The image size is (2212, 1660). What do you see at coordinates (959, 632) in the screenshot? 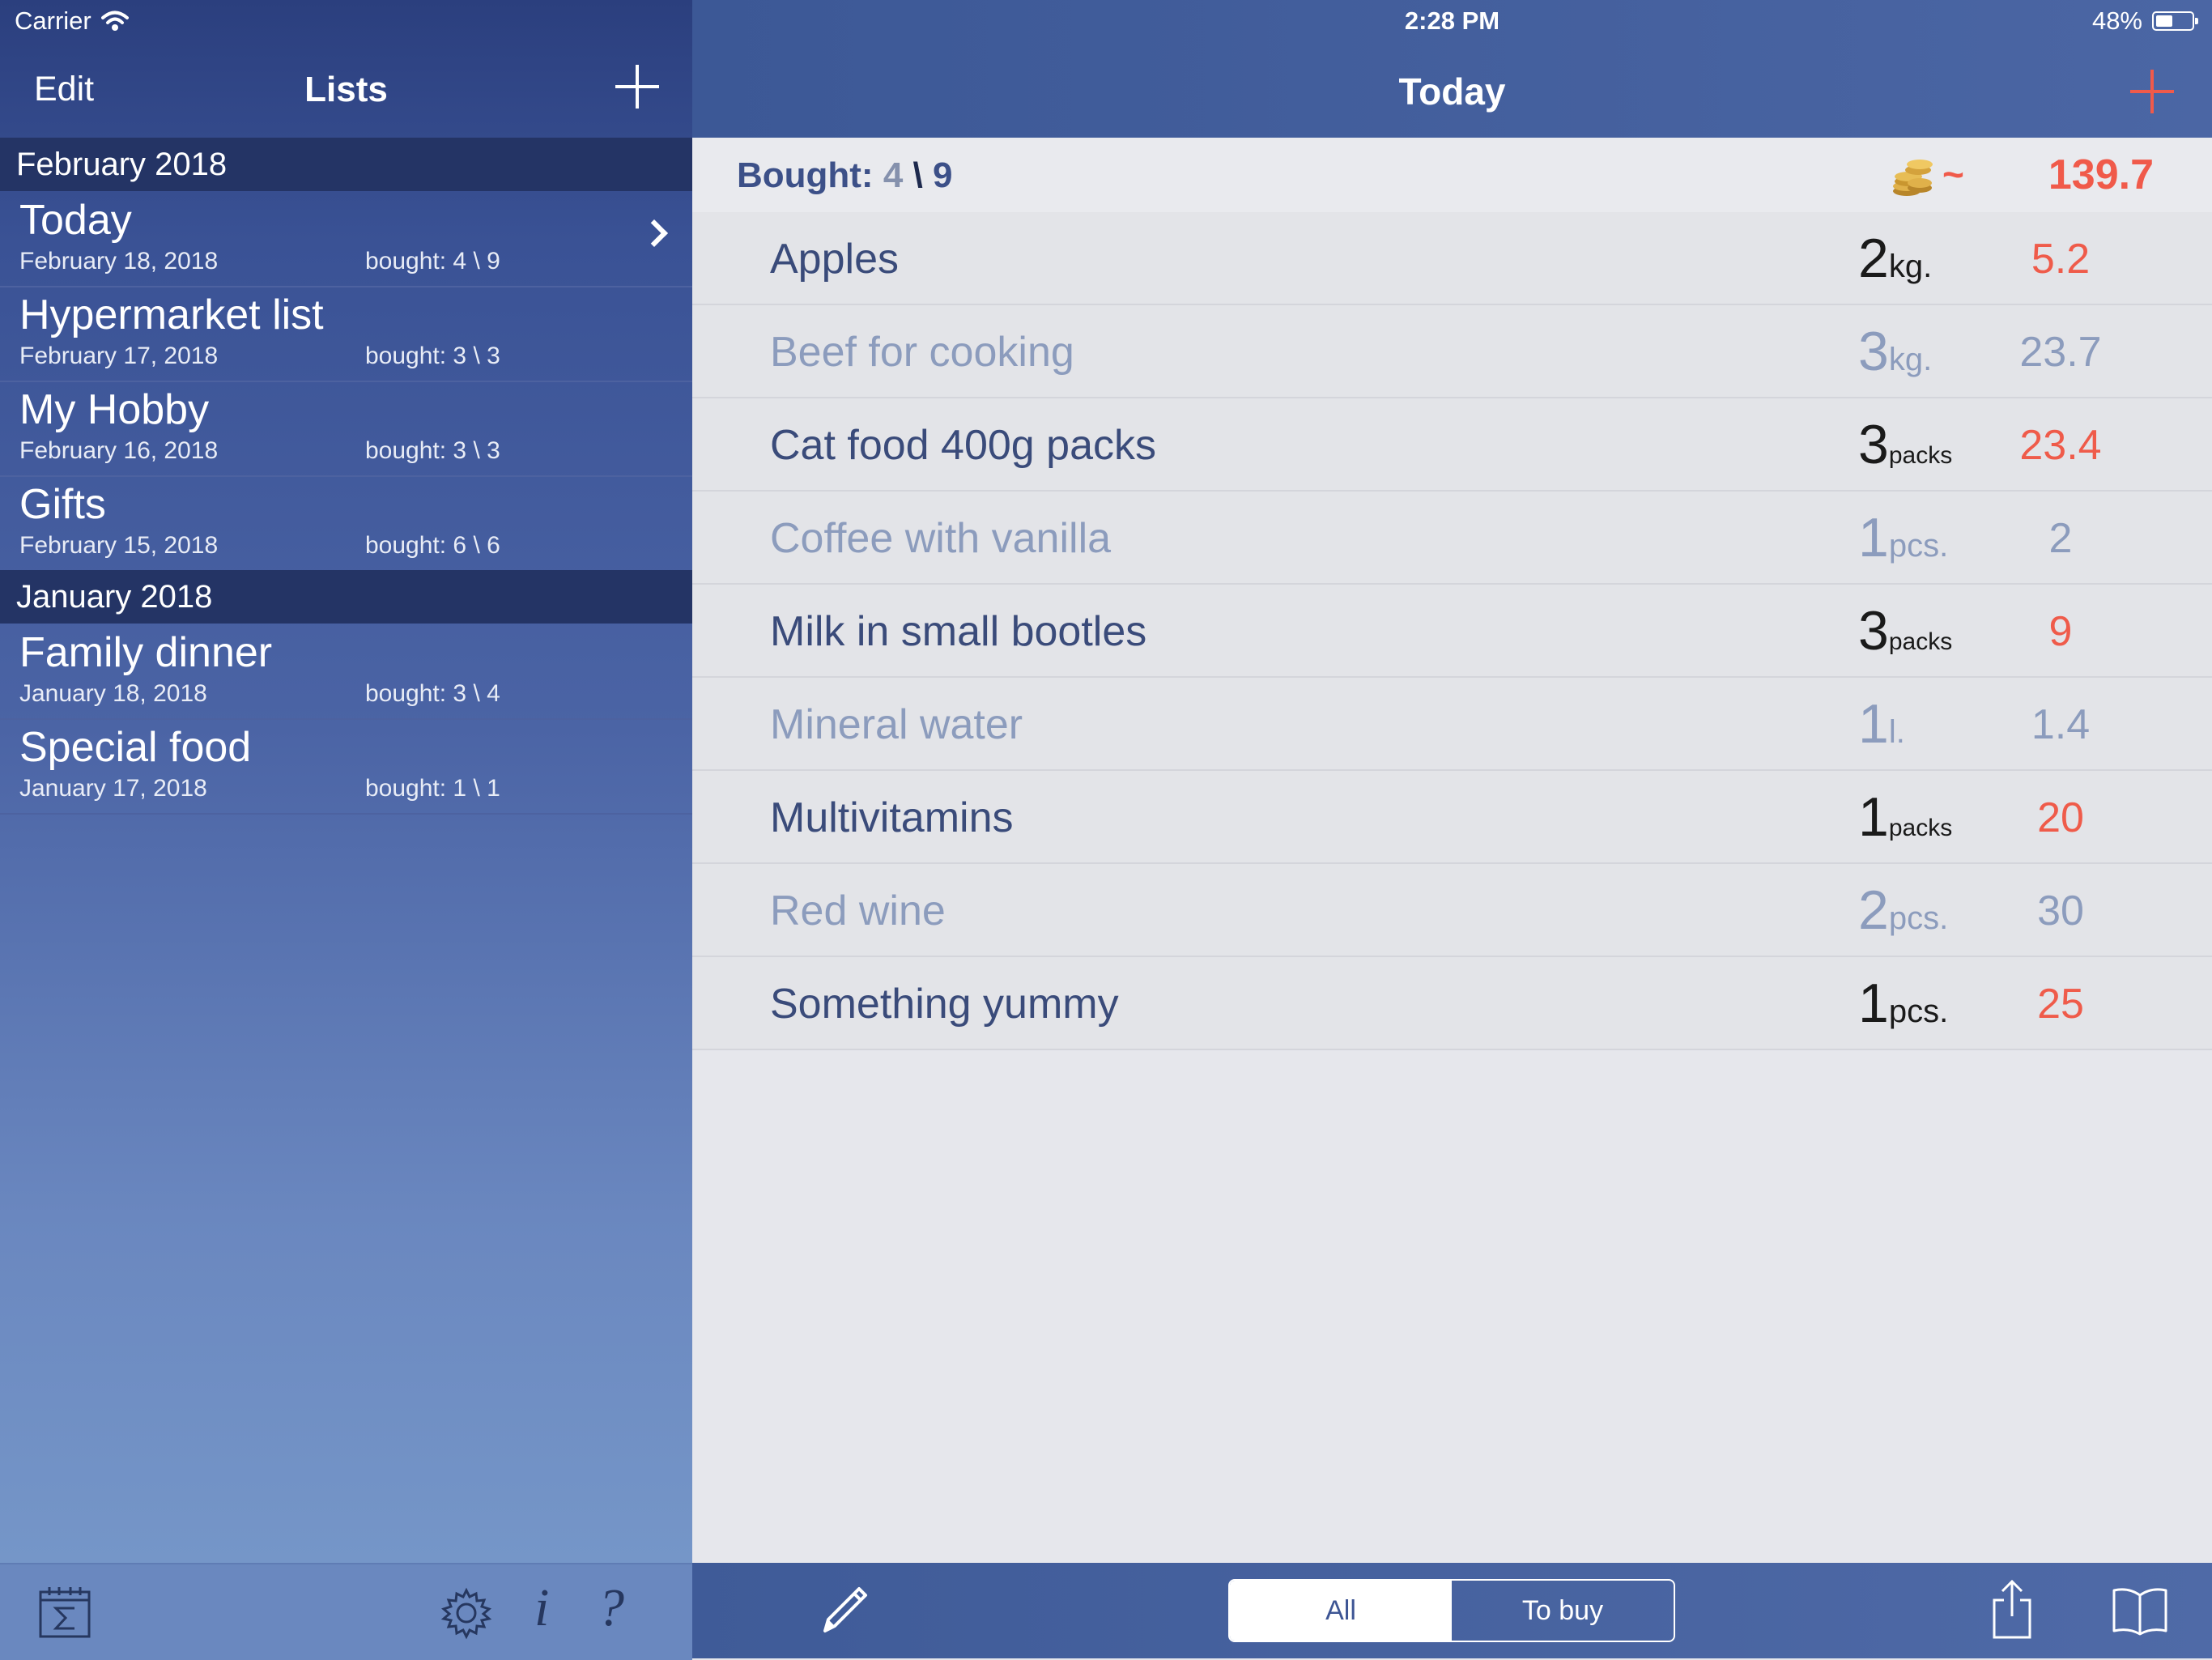
I see `item-name: Milk in small bootles` at bounding box center [959, 632].